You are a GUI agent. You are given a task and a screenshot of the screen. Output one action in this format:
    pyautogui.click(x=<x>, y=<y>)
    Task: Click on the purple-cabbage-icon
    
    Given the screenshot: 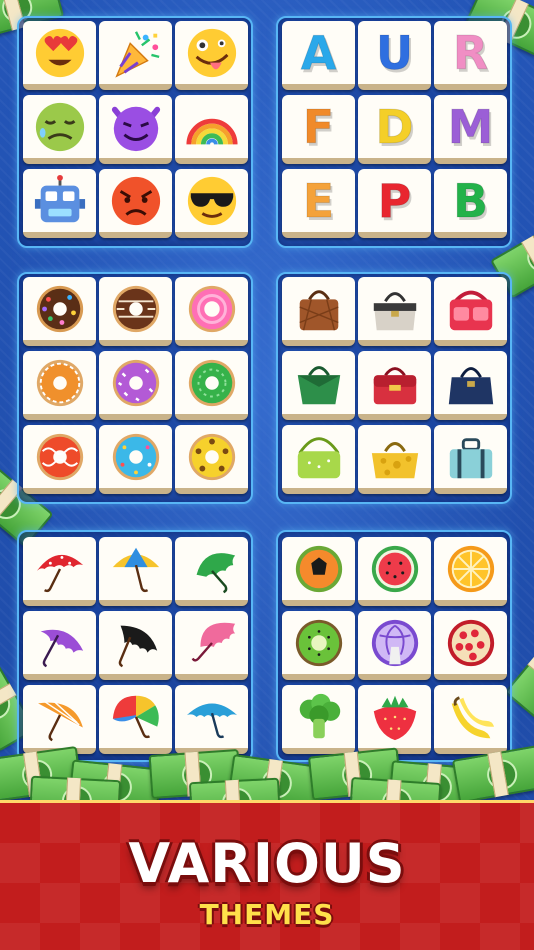 What is the action you would take?
    pyautogui.click(x=394, y=642)
    